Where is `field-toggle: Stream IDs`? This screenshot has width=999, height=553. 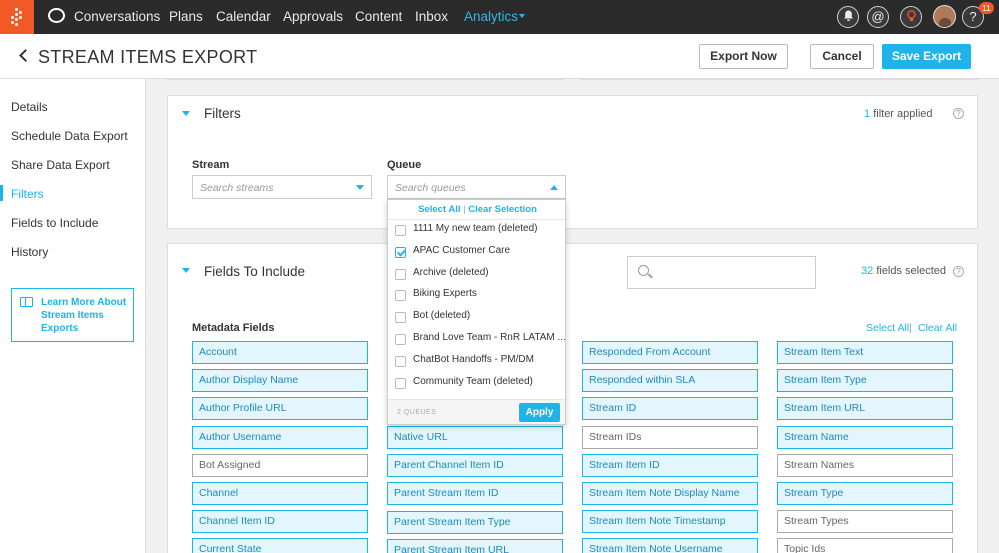 field-toggle: Stream IDs is located at coordinates (670, 437).